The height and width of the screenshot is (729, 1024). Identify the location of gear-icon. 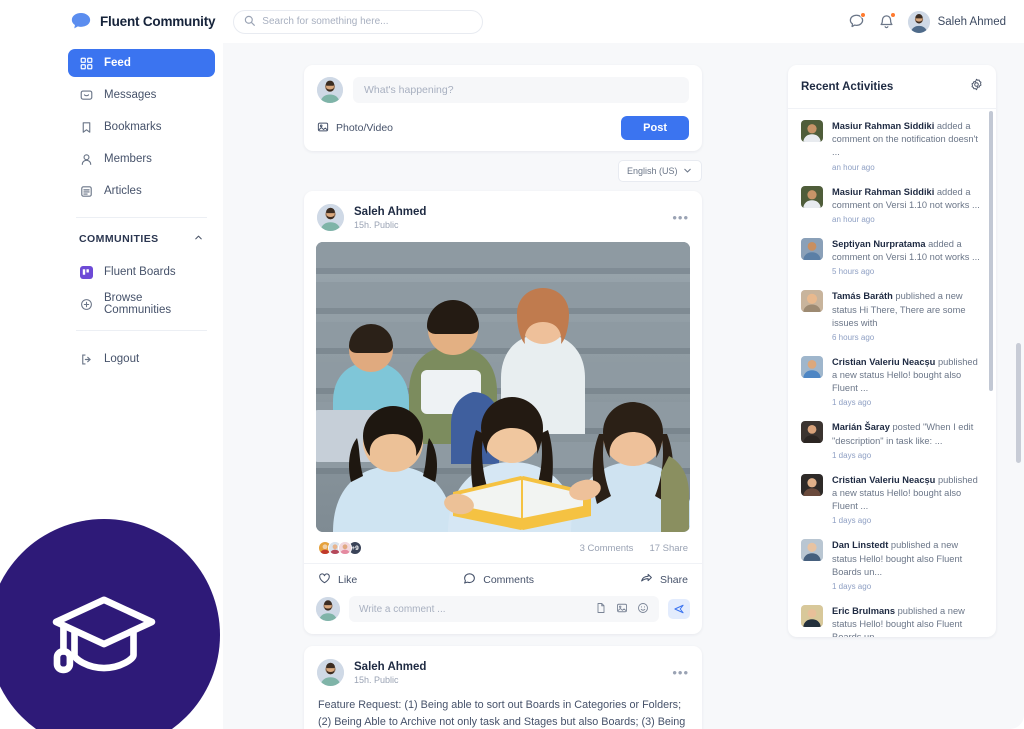
(976, 87).